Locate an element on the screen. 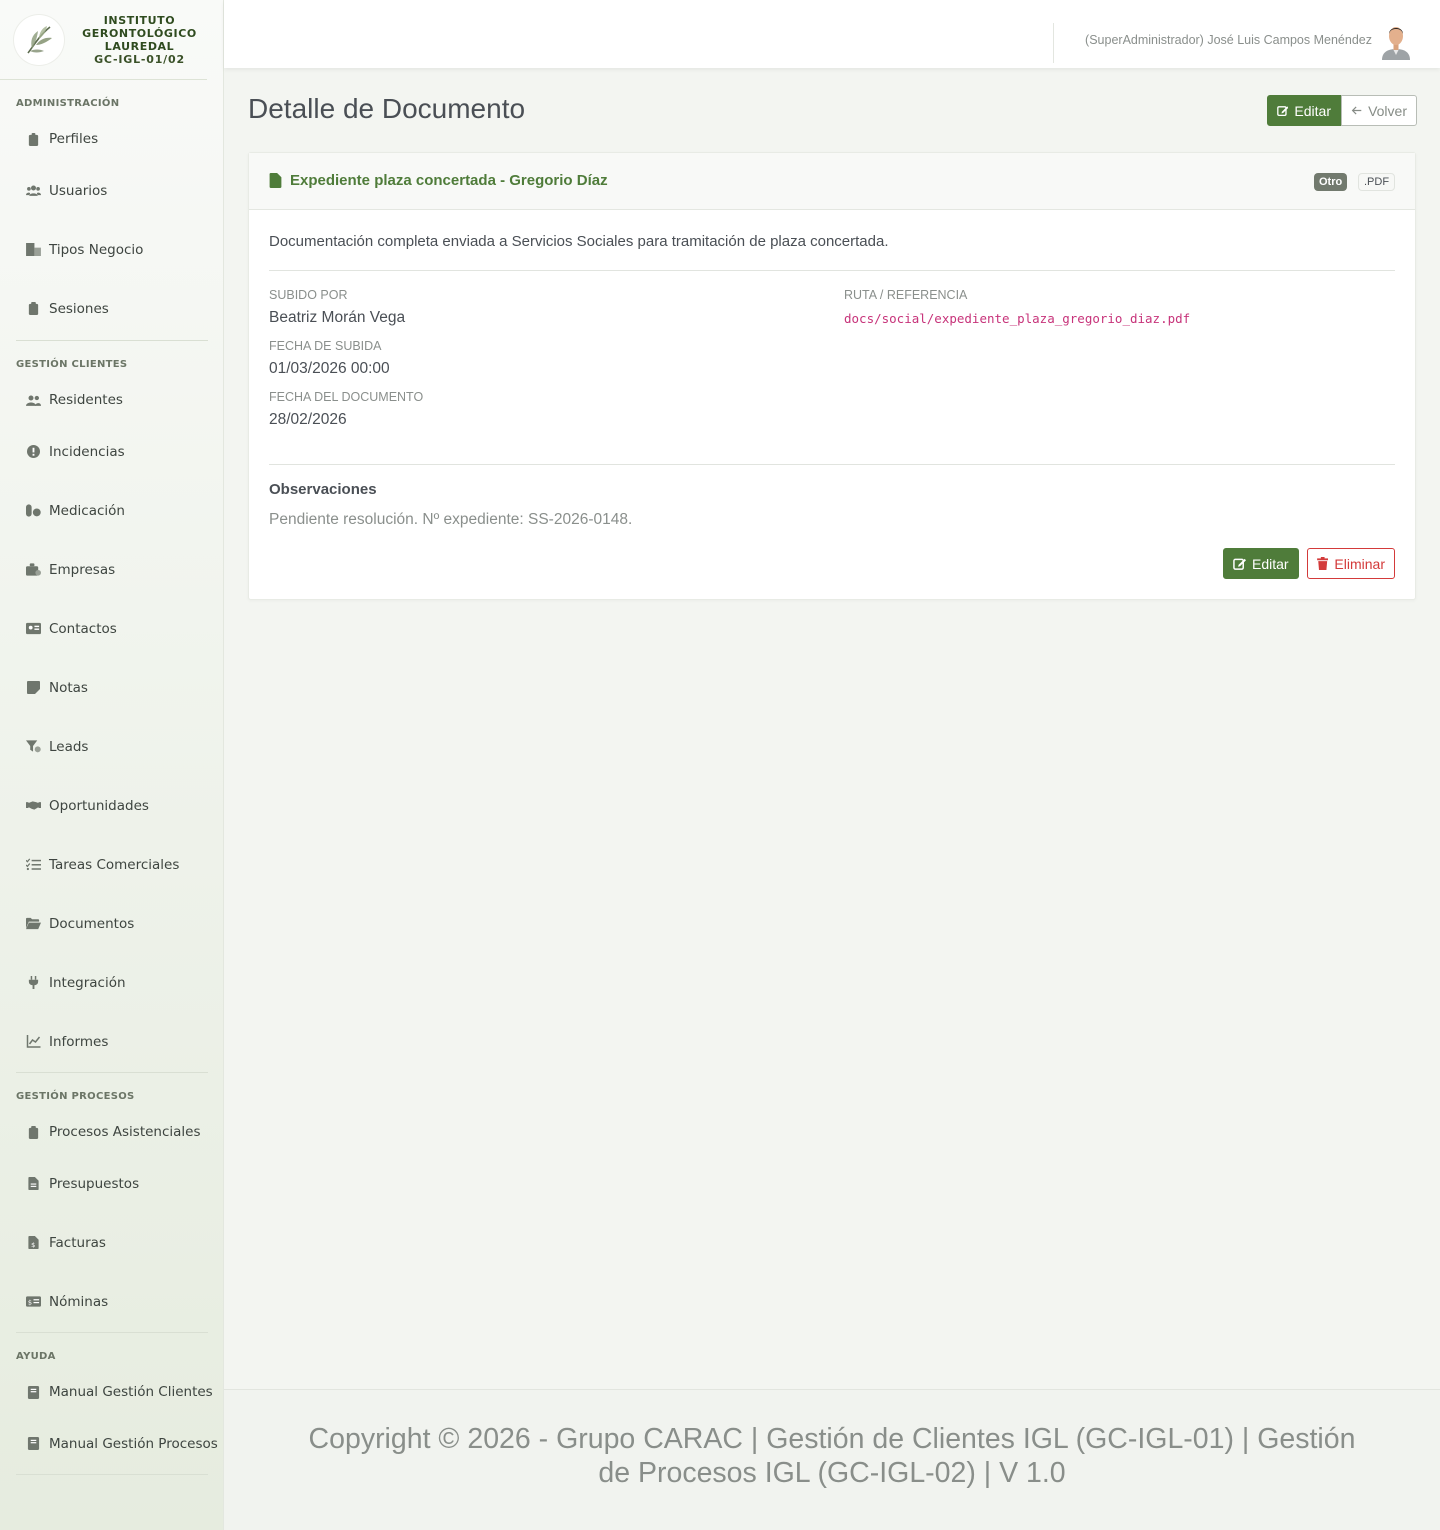 The height and width of the screenshot is (1530, 1440). section-title-ayuda: AYUDA is located at coordinates (36, 1356).